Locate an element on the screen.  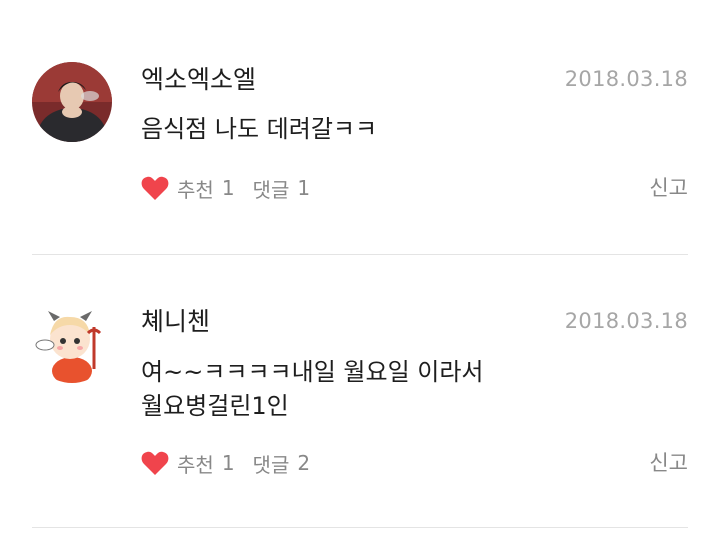
user-photo-avatar-icon is located at coordinates (72, 102).